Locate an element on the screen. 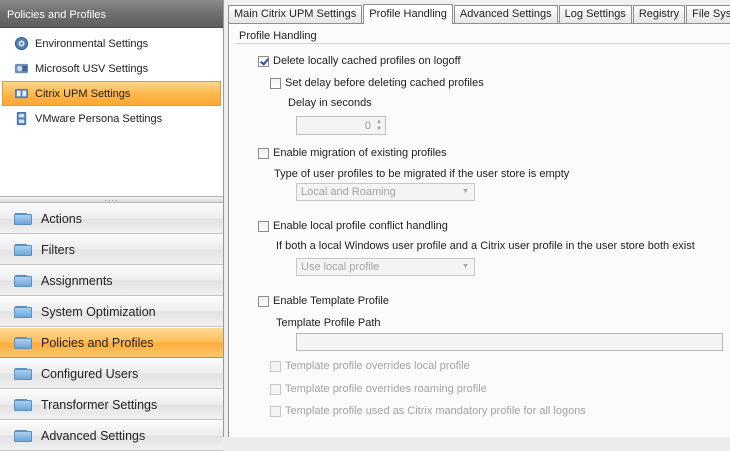 The height and width of the screenshot is (451, 730). tree-item-label: Citrix UPM Settings is located at coordinates (83, 93).